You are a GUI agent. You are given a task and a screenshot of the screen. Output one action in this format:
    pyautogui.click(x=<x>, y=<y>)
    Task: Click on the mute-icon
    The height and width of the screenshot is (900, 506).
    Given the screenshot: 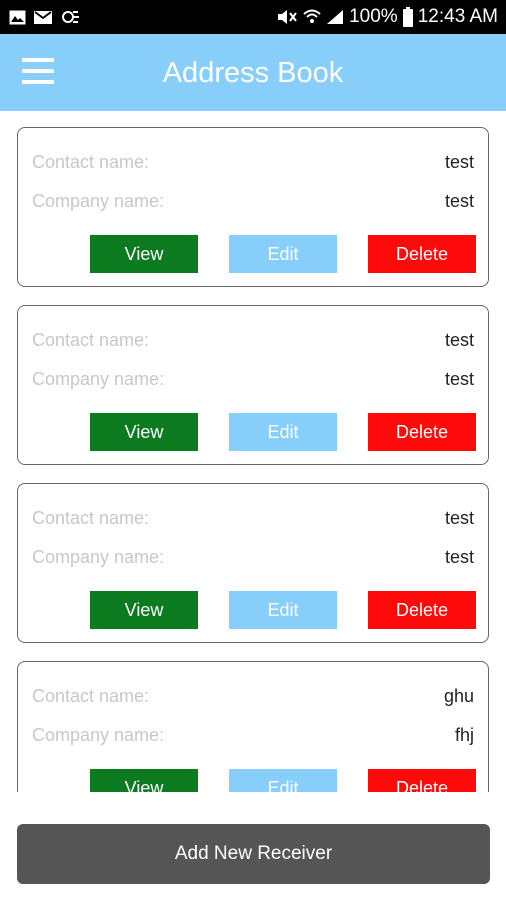 What is the action you would take?
    pyautogui.click(x=287, y=17)
    